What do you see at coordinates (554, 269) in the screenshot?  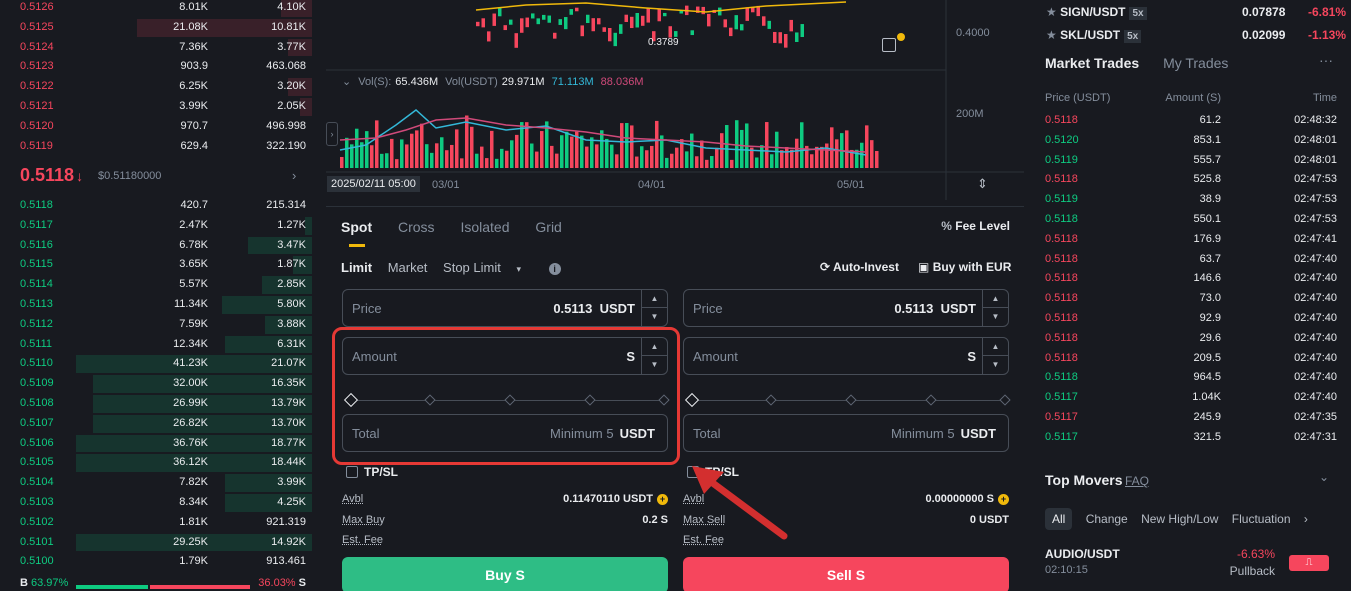 I see `info-icon: i` at bounding box center [554, 269].